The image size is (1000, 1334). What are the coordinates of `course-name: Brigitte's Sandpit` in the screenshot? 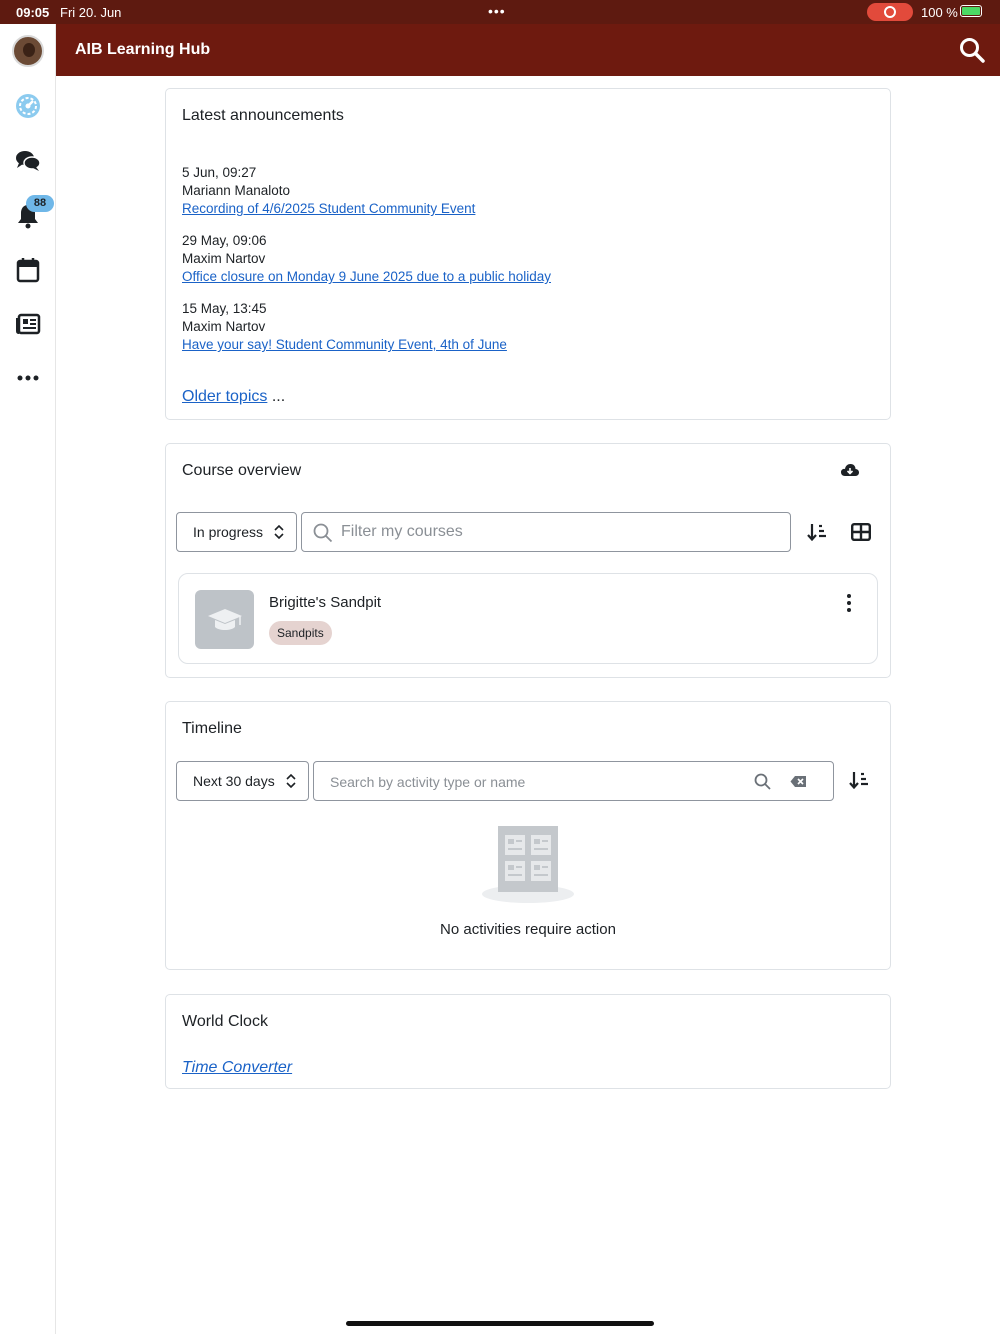 It's located at (325, 602).